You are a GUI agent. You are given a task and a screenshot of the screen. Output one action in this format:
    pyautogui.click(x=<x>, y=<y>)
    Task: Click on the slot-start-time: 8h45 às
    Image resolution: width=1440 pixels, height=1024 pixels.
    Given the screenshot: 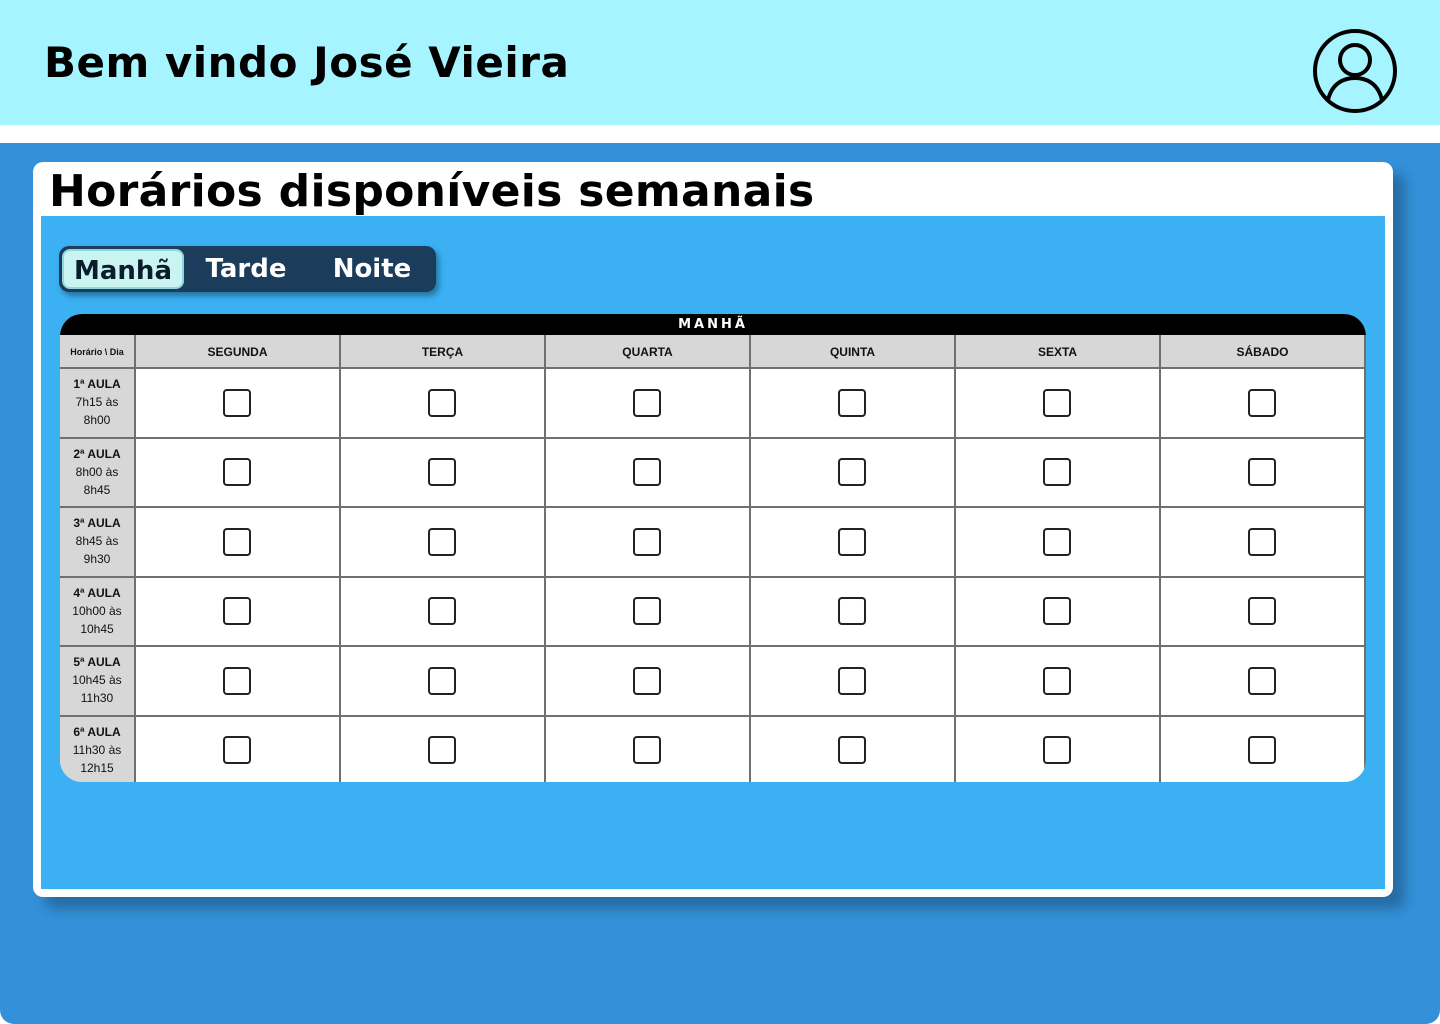 What is the action you would take?
    pyautogui.click(x=97, y=541)
    